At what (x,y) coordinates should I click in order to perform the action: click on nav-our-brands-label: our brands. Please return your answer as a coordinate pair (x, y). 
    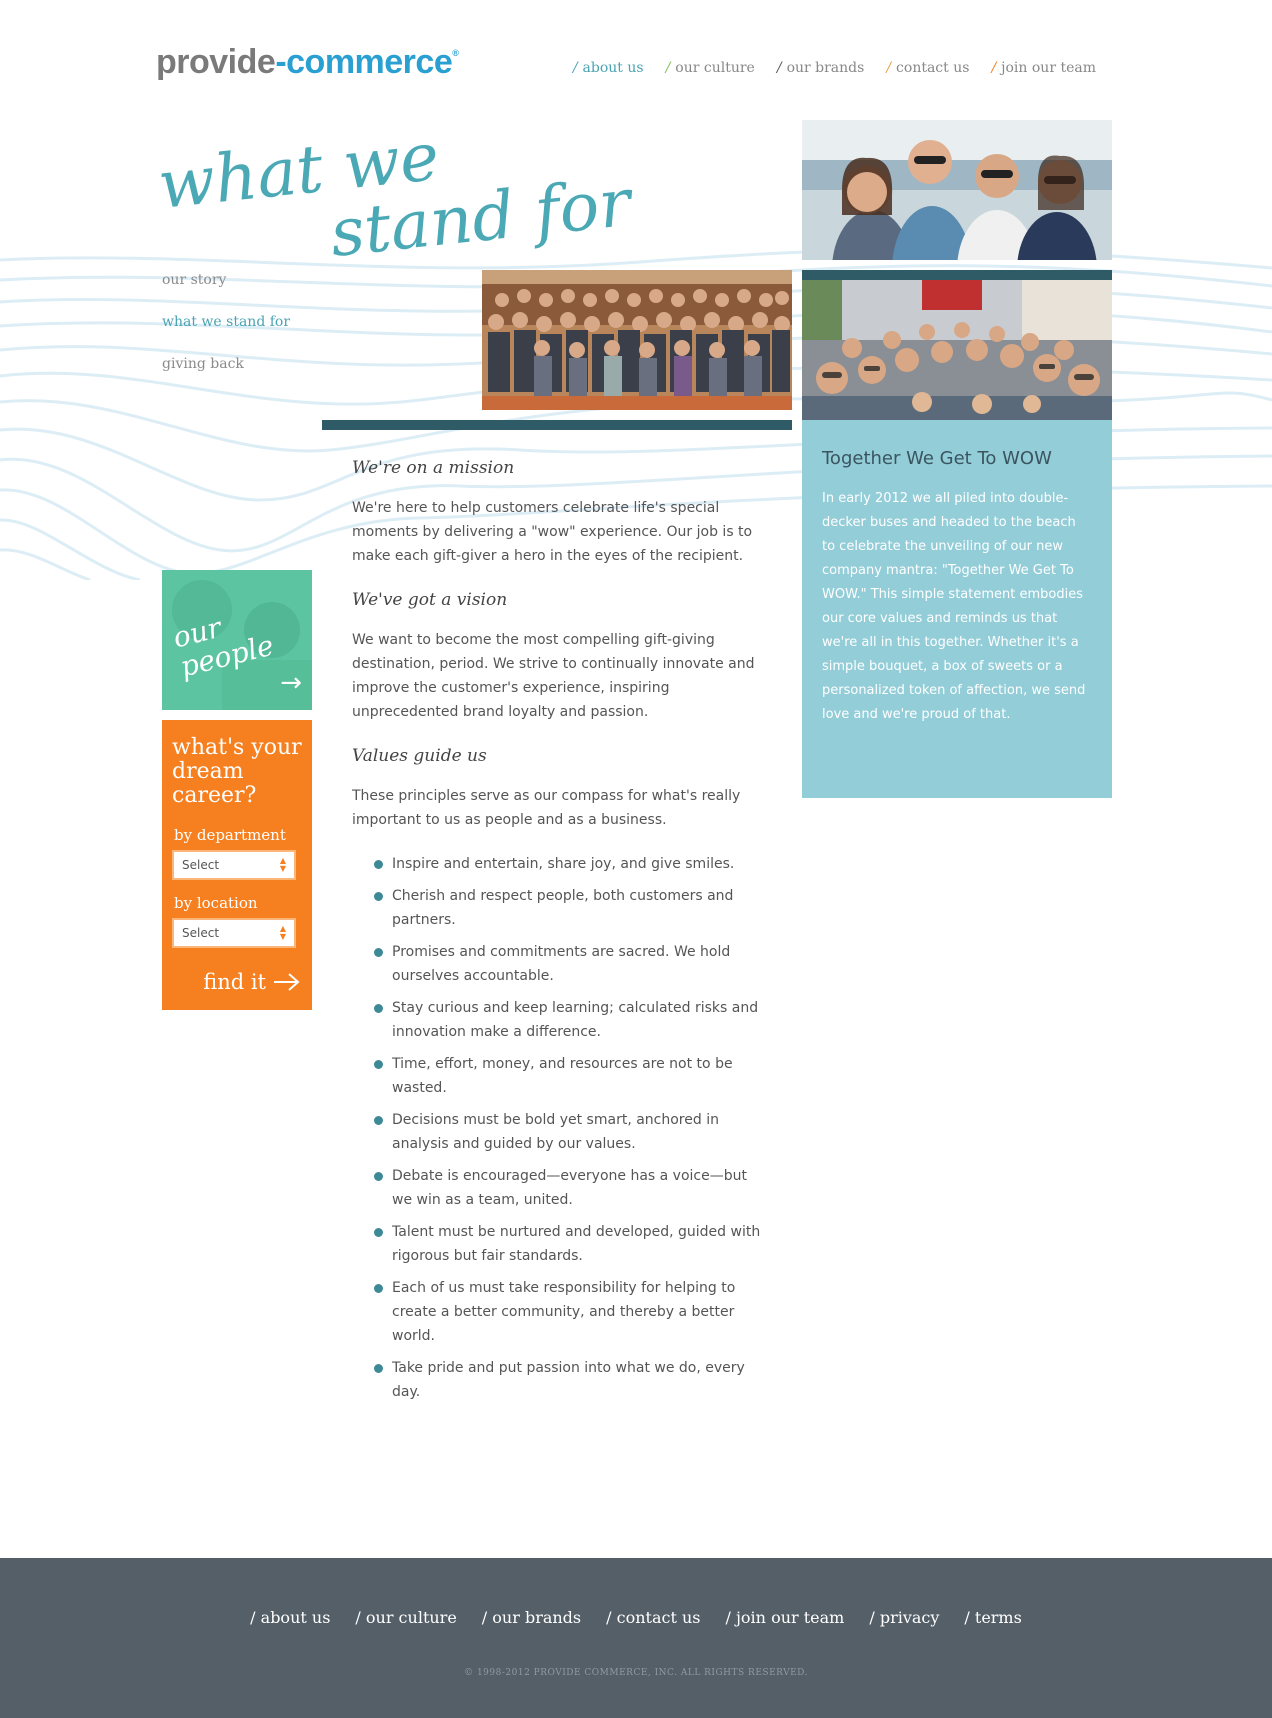
    Looking at the image, I should click on (825, 68).